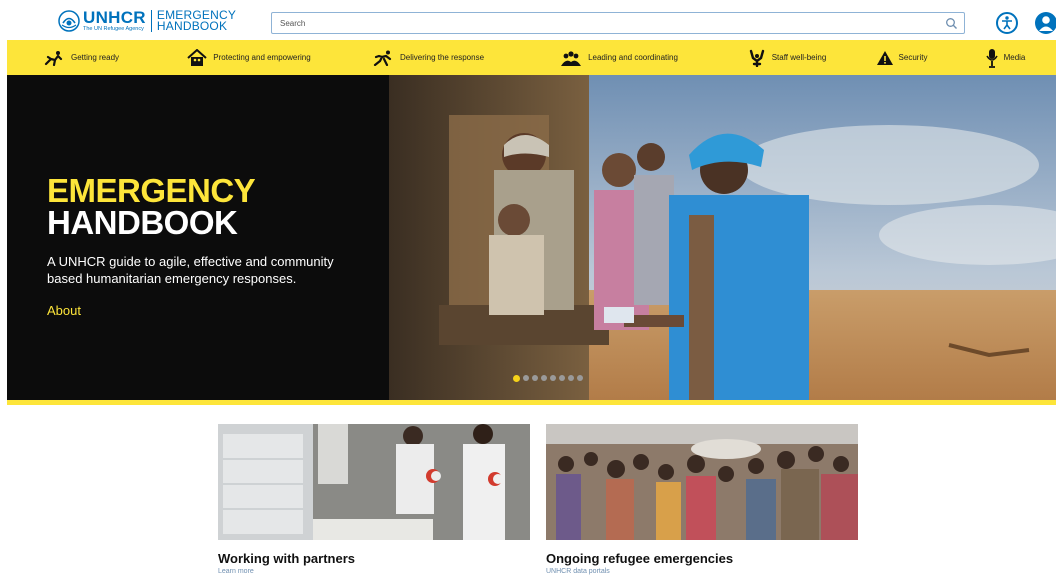 This screenshot has width=1056, height=577. I want to click on warning-triangle-icon, so click(884, 57).